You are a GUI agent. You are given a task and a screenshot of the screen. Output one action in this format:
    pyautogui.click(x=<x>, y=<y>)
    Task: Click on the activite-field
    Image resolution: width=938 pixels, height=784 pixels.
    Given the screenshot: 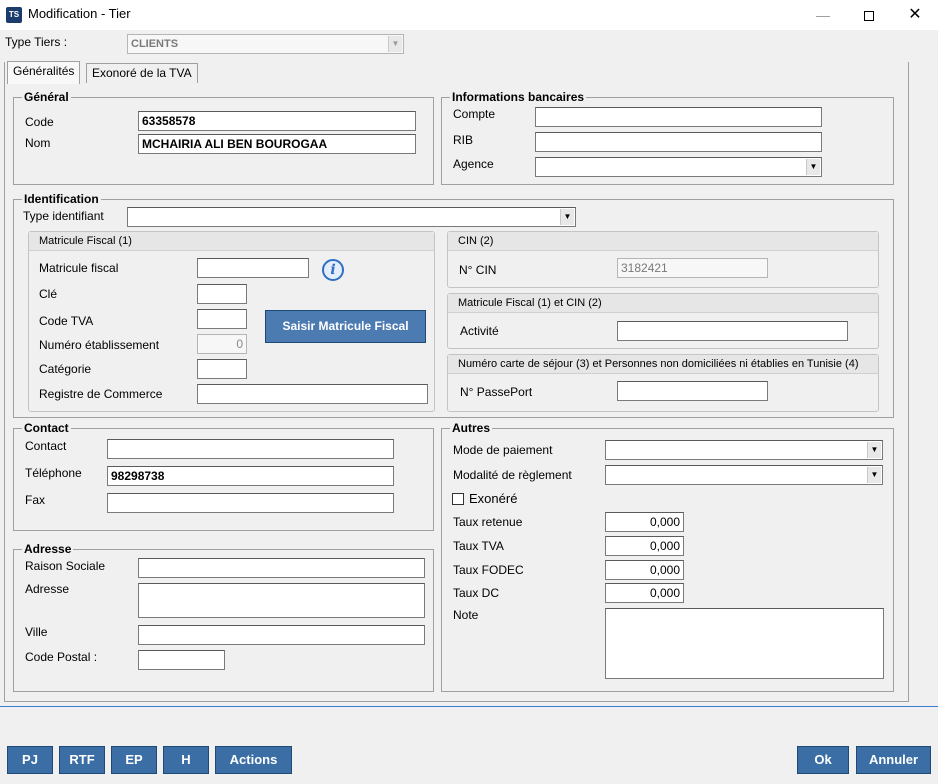 What is the action you would take?
    pyautogui.click(x=732, y=331)
    